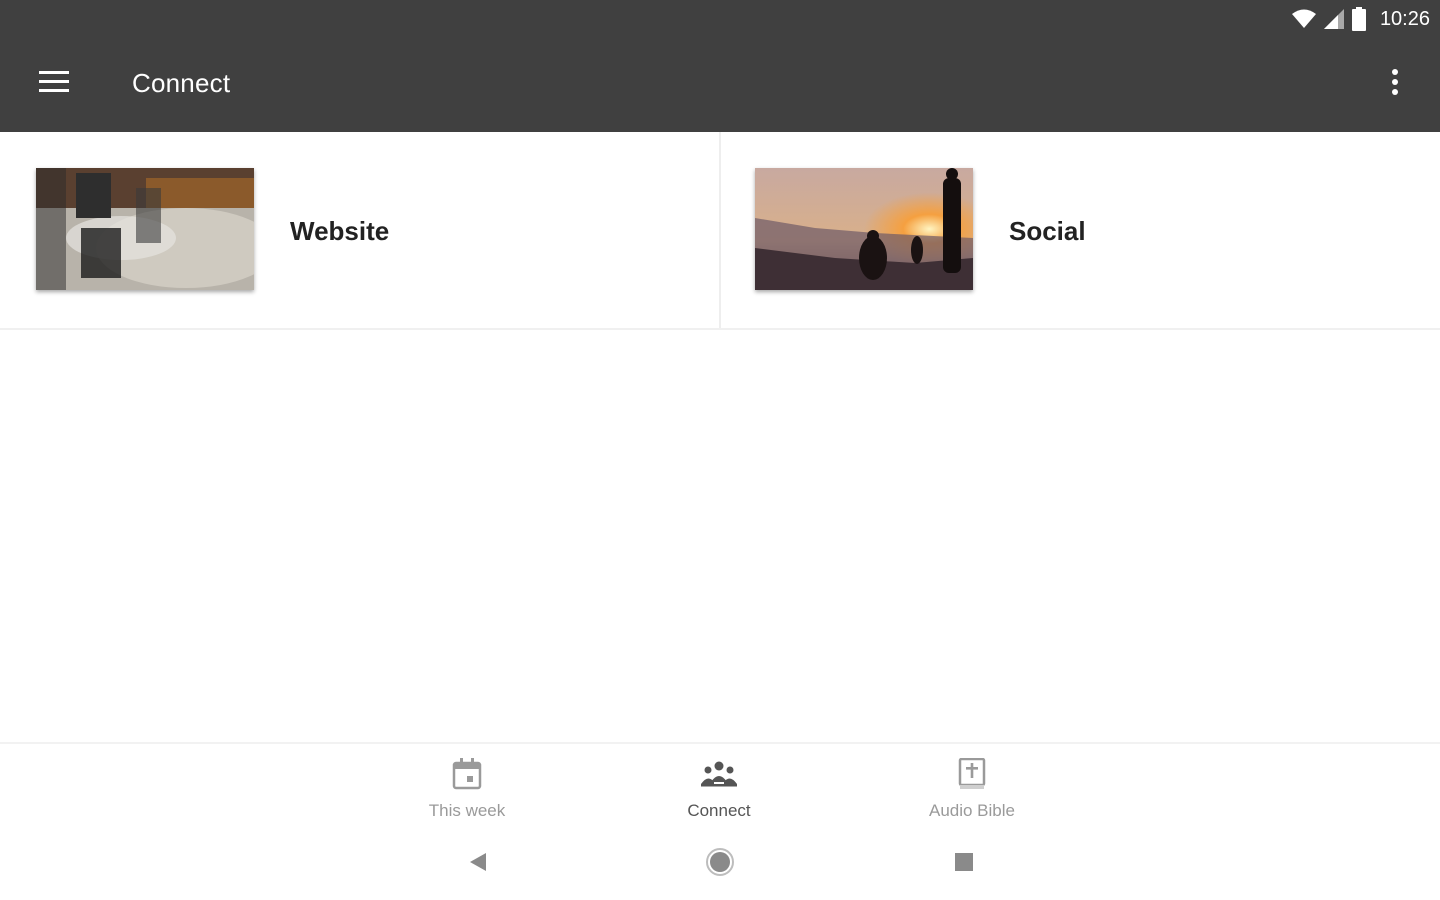  I want to click on system-home-button, so click(720, 864).